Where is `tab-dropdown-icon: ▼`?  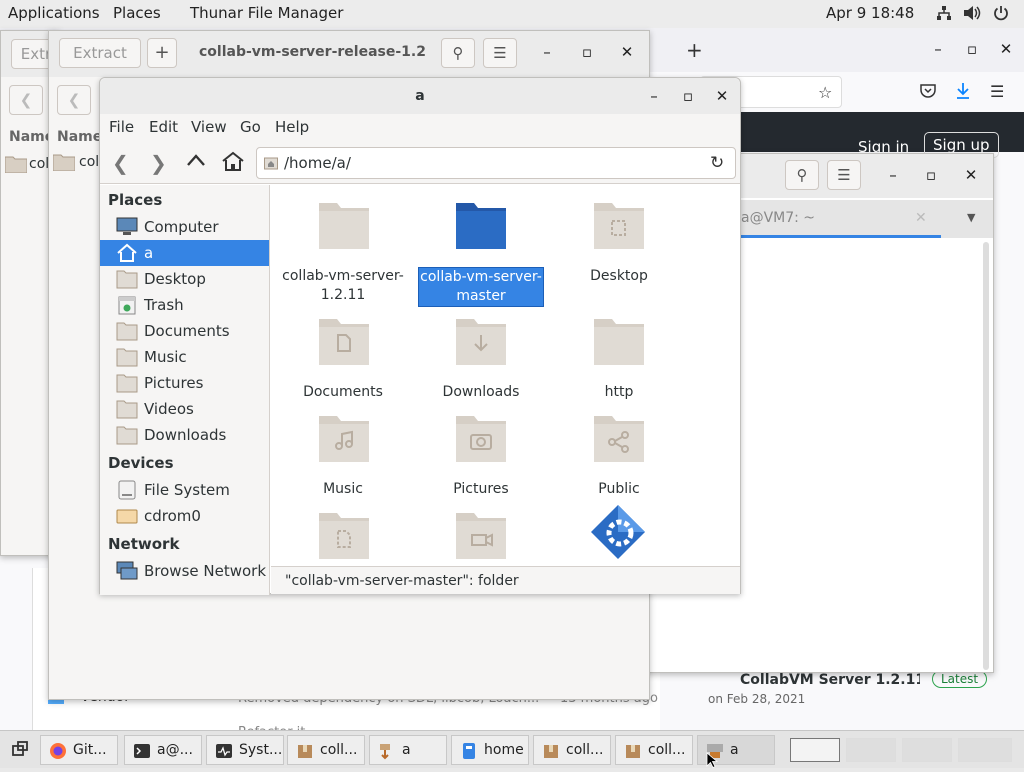 tab-dropdown-icon: ▼ is located at coordinates (971, 217).